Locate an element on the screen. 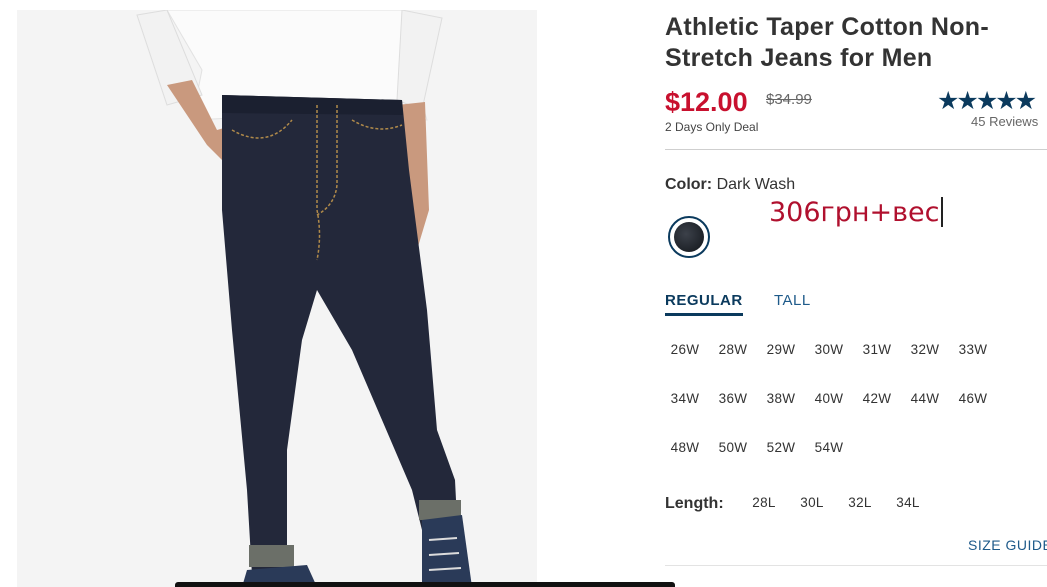 This screenshot has width=1047, height=587. handwritten-price-note: 306грн+вес is located at coordinates (856, 212).